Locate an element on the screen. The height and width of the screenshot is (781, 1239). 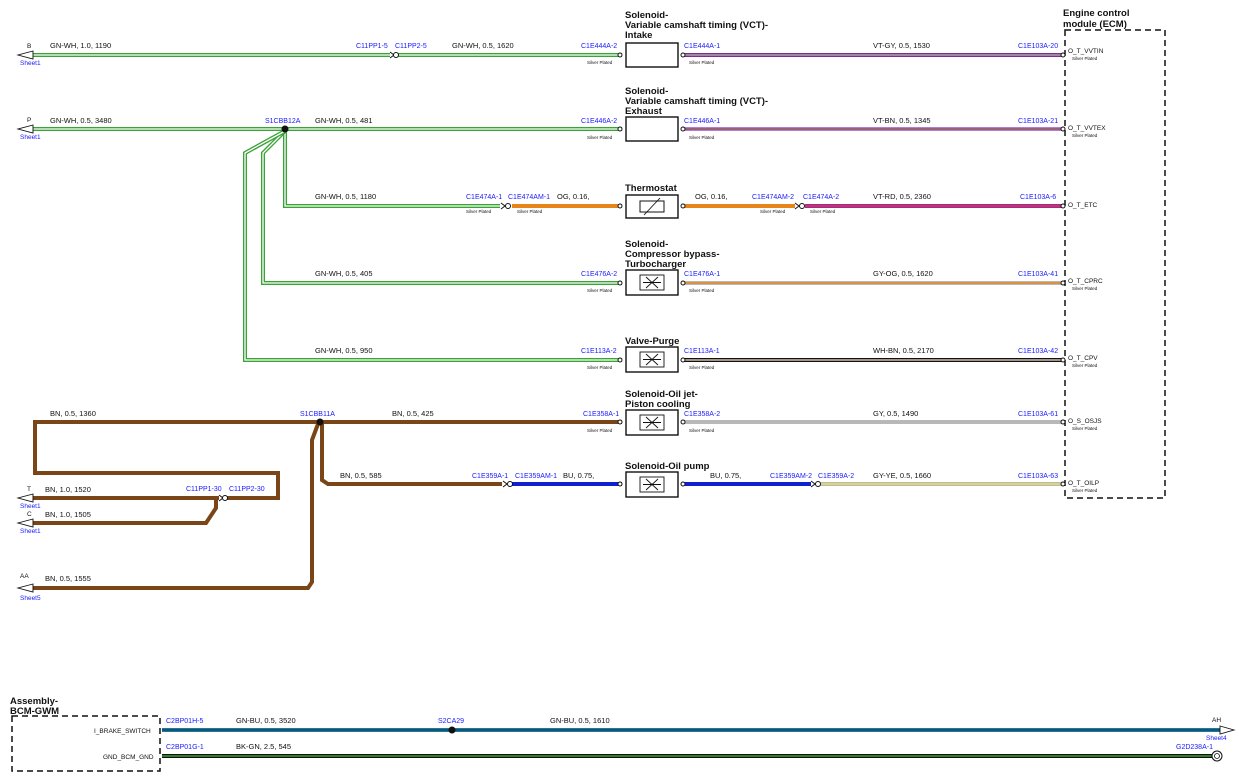
label-connector: C11PP1-30 is located at coordinates (204, 489).